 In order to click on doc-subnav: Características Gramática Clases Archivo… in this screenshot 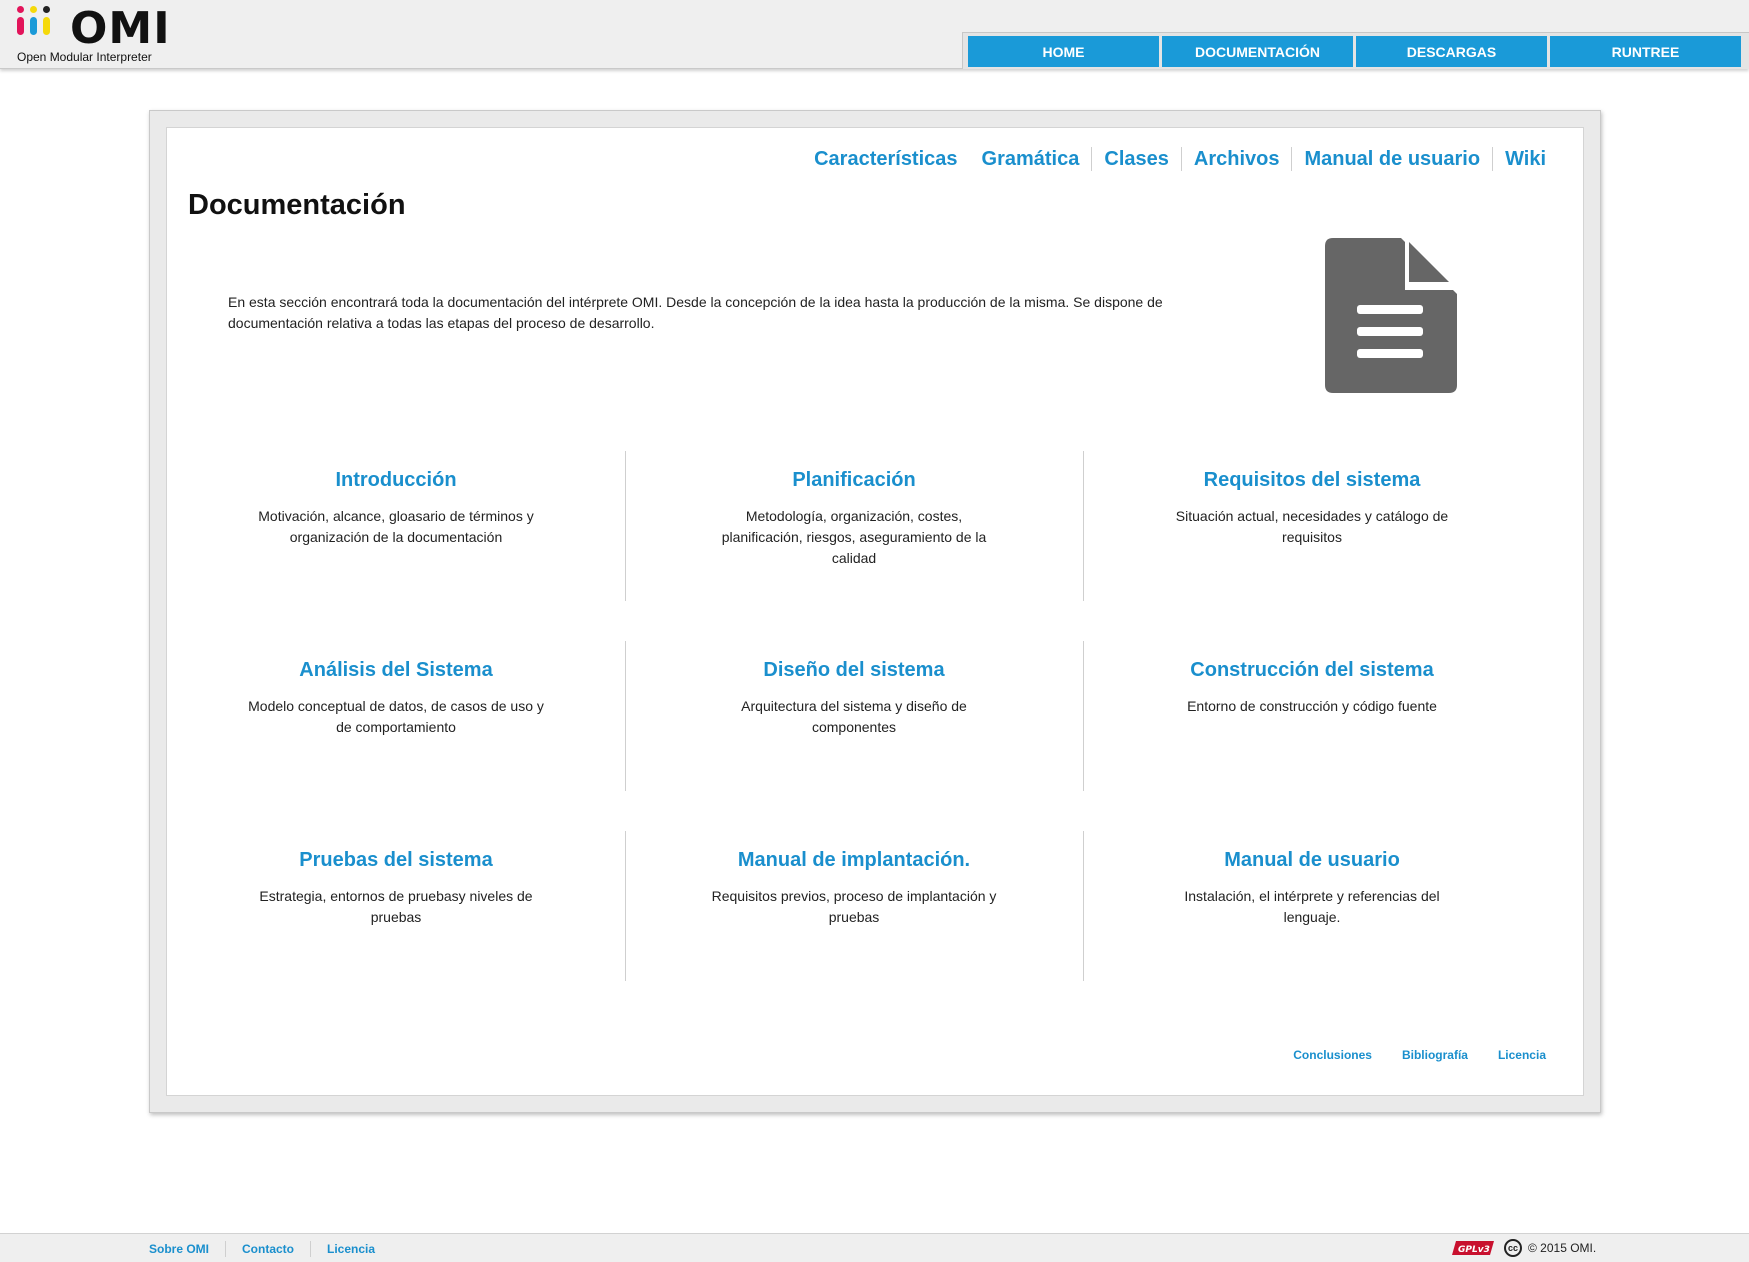, I will do `click(1180, 159)`.